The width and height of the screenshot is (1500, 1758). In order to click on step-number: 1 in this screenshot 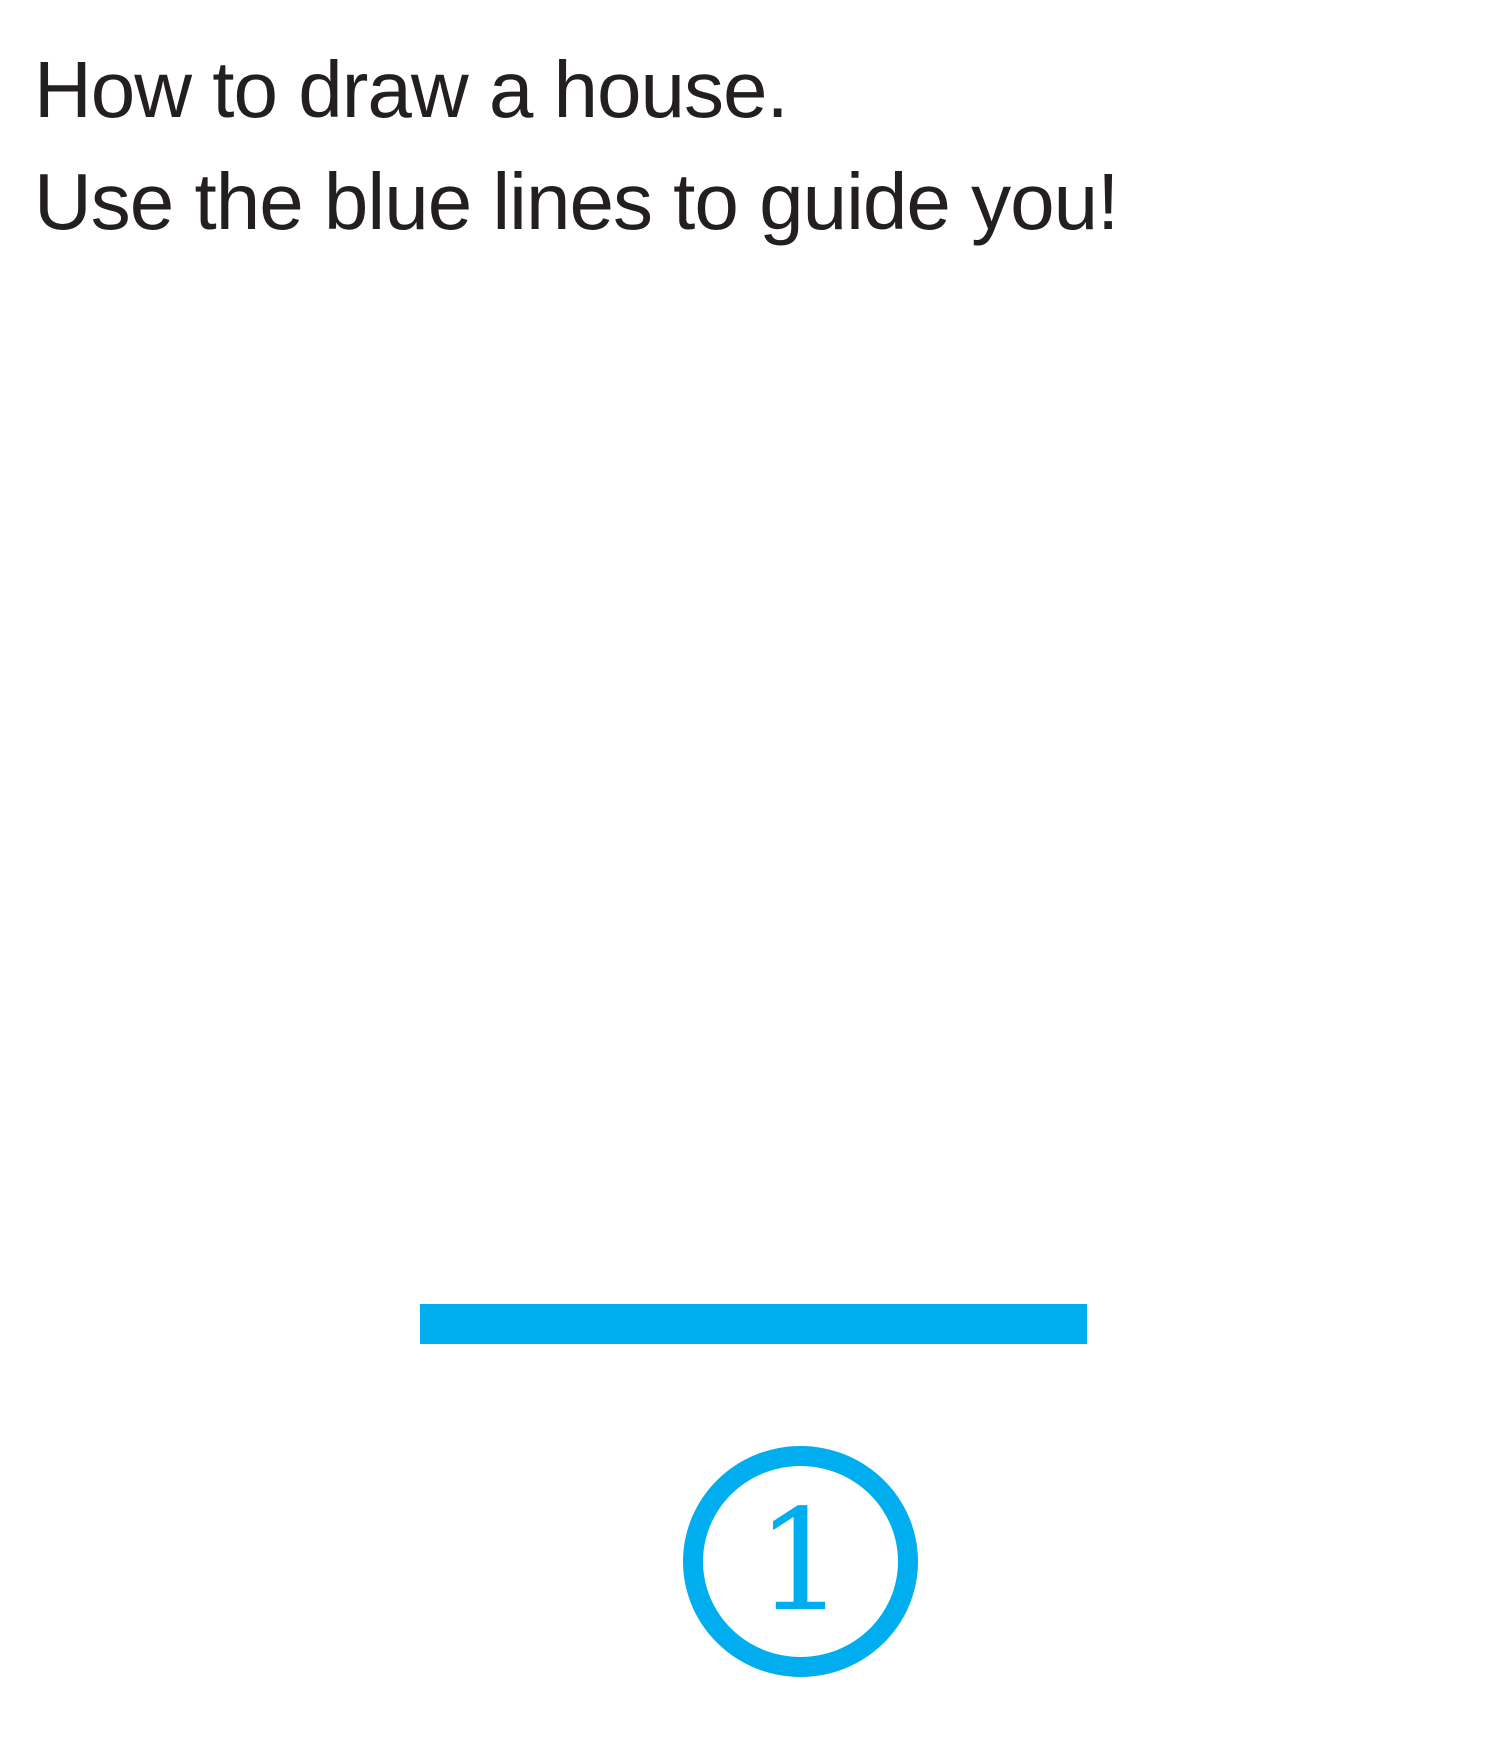, I will do `click(800, 1561)`.